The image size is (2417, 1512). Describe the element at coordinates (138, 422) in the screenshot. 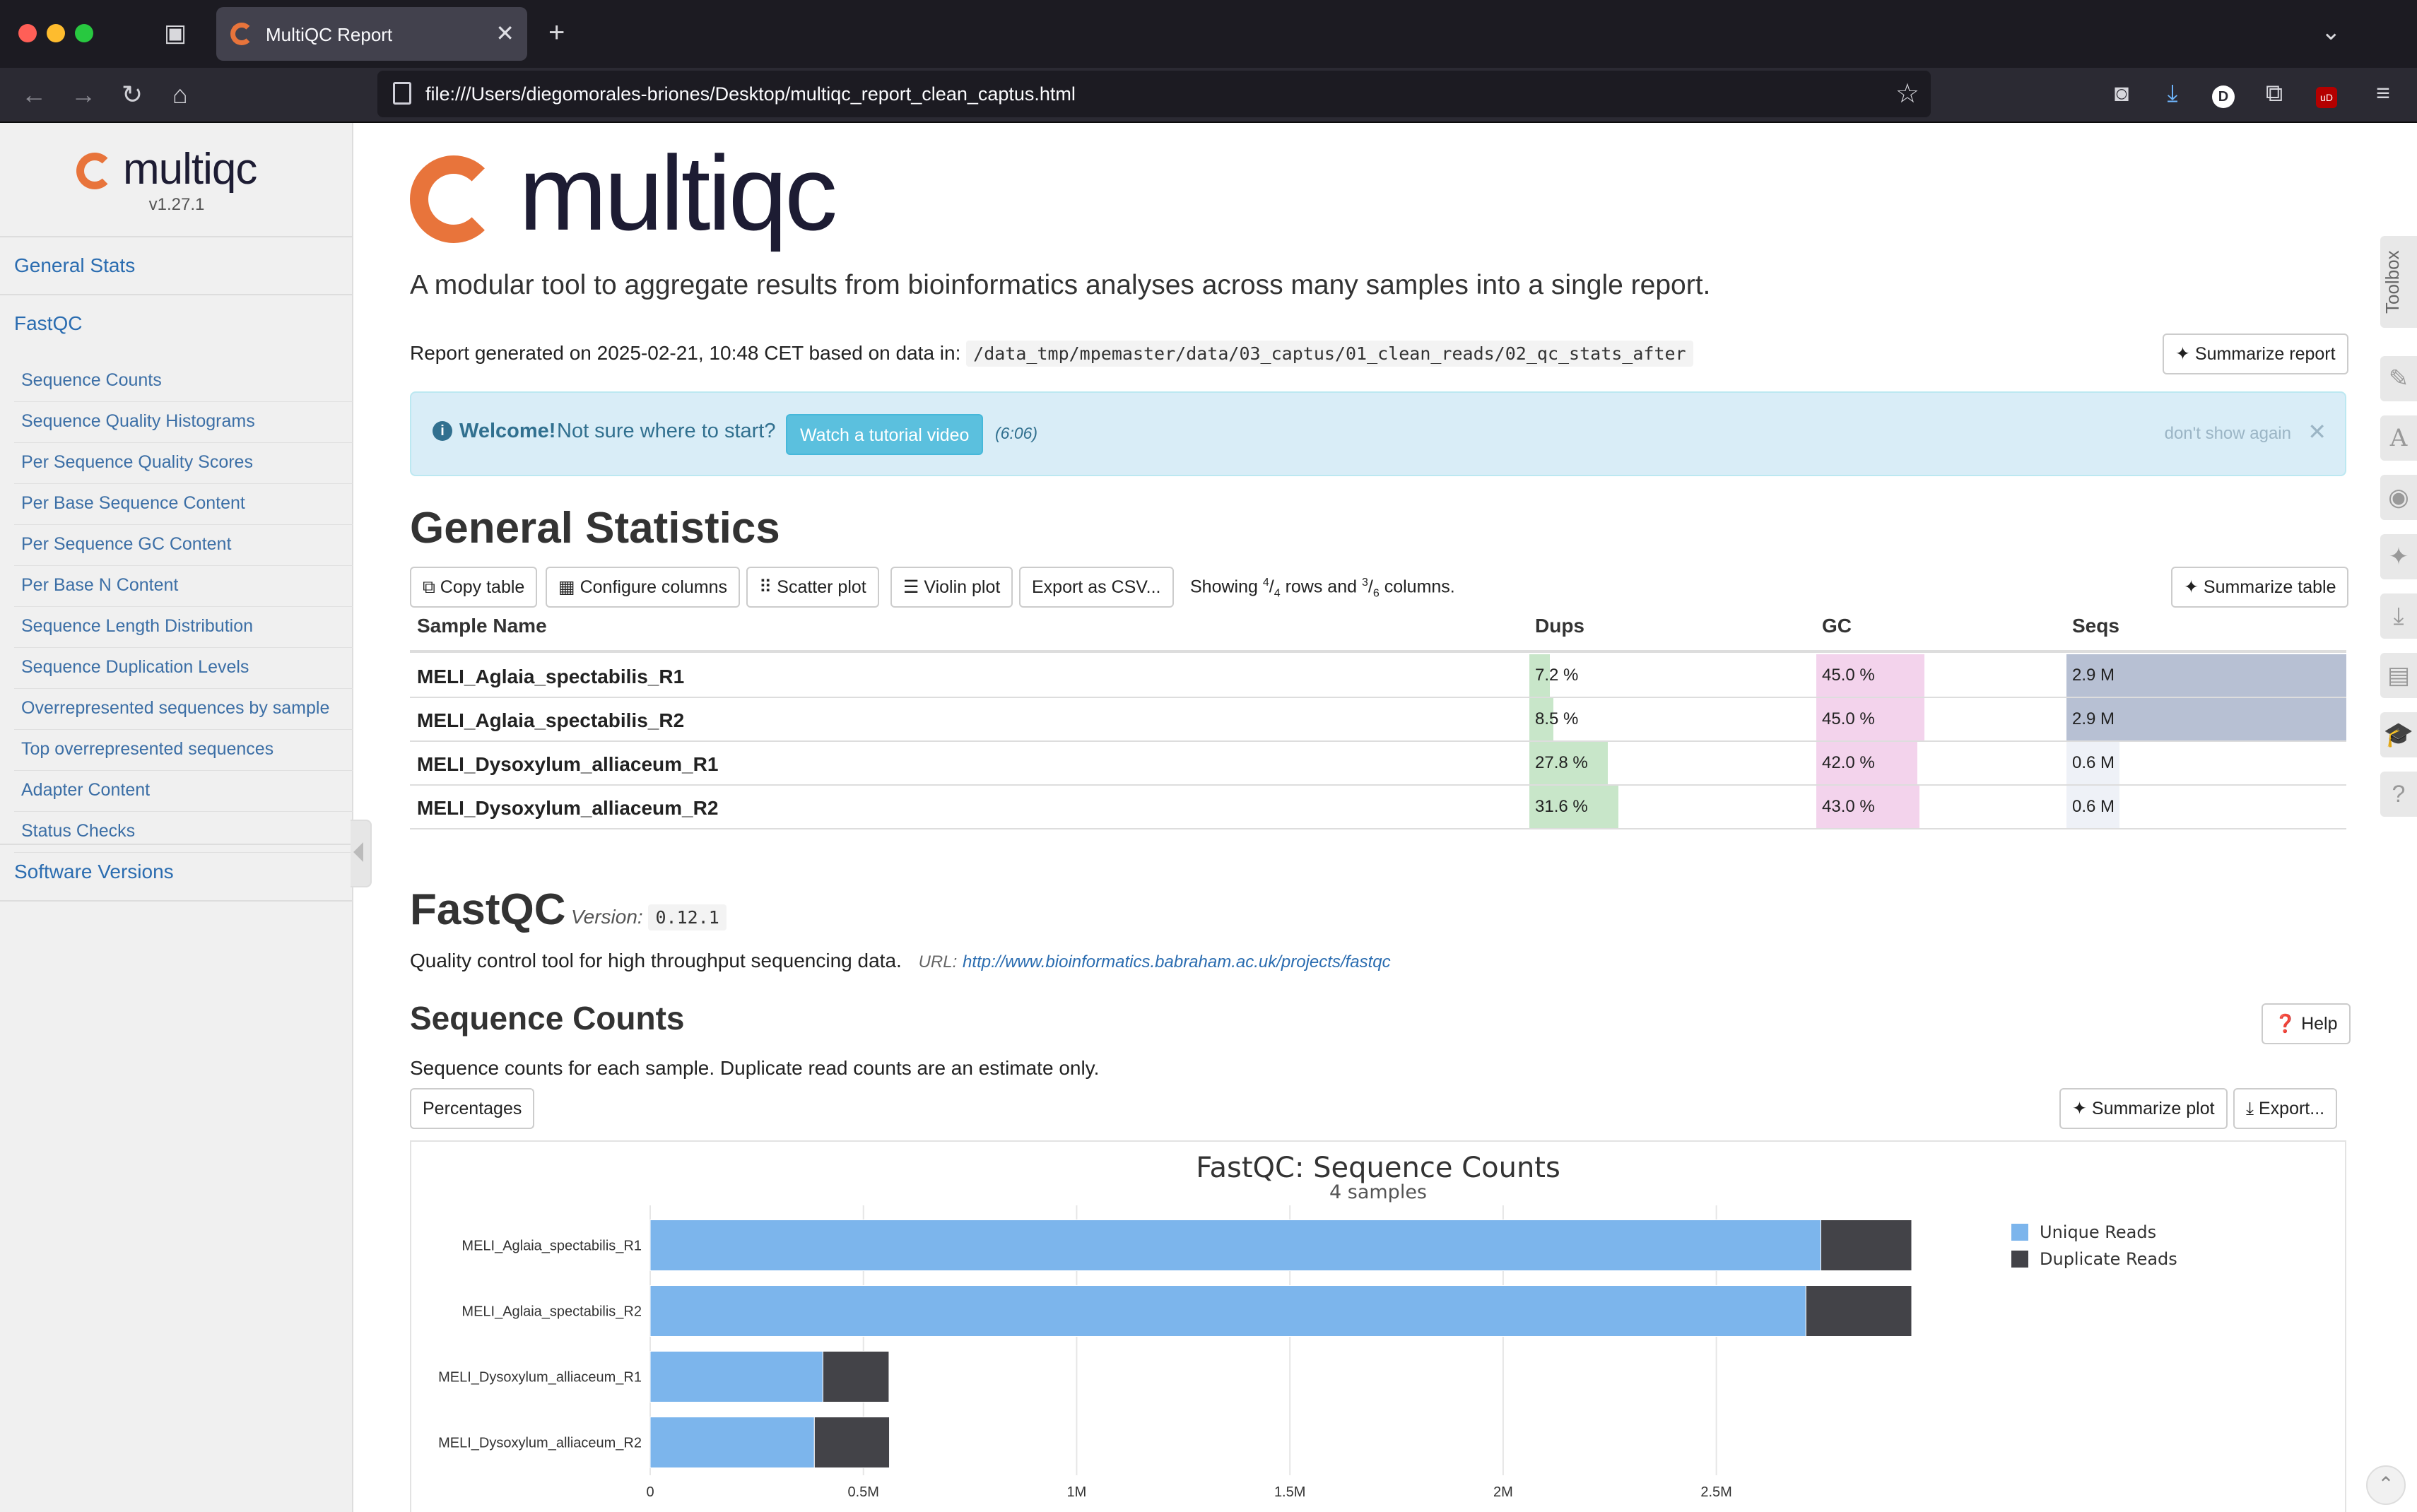

I see `sidebar-subitem: Sequence Quality Histograms` at that location.